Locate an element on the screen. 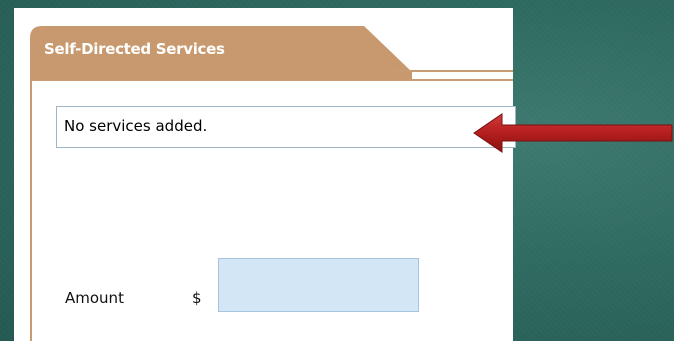  self-directed-services-tab: Self-Directed Services is located at coordinates (221, 53).